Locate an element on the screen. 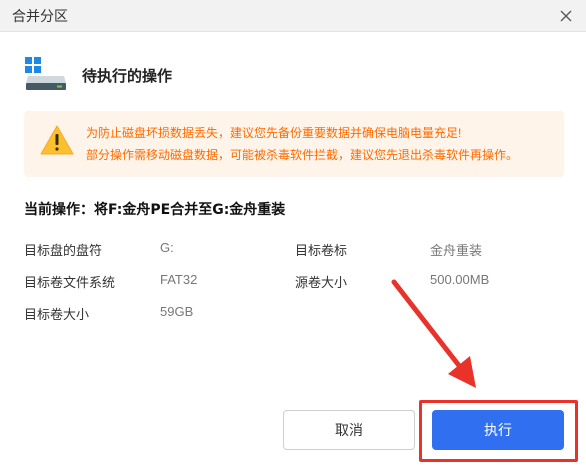  warning-text-line-2: 部分操作需移动磁盘数据，可能被杀毒软件拦截，建议您先退出杀毒软件再操作。 is located at coordinates (302, 155).